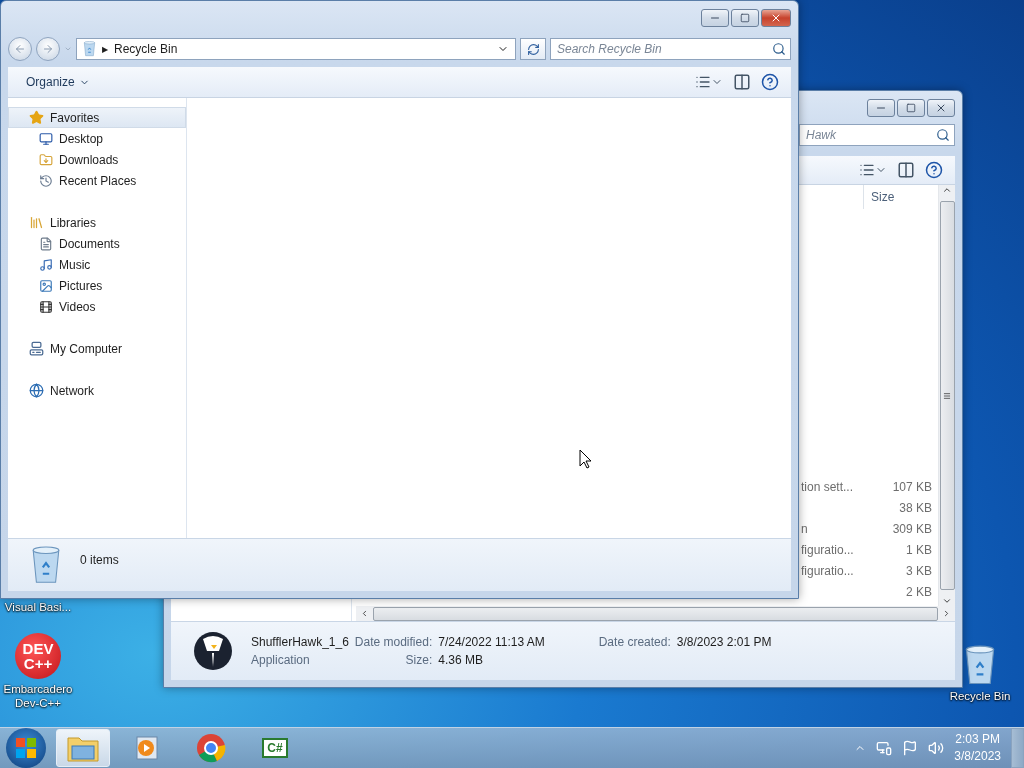 The image size is (1024, 768). Describe the element at coordinates (147, 748) in the screenshot. I see `media-player-icon` at that location.